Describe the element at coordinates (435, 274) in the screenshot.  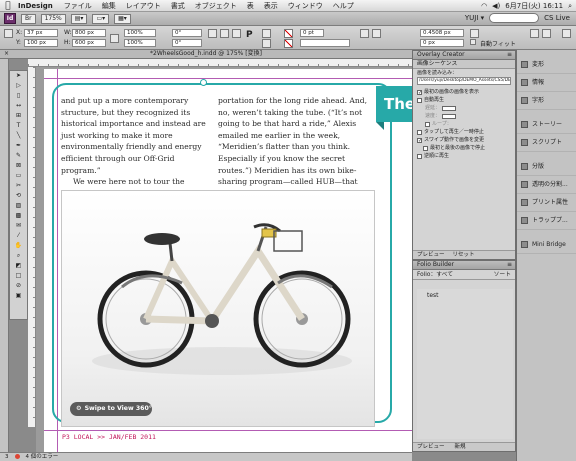
I see `folio-filter-dropdown: Folio：すべて` at that location.